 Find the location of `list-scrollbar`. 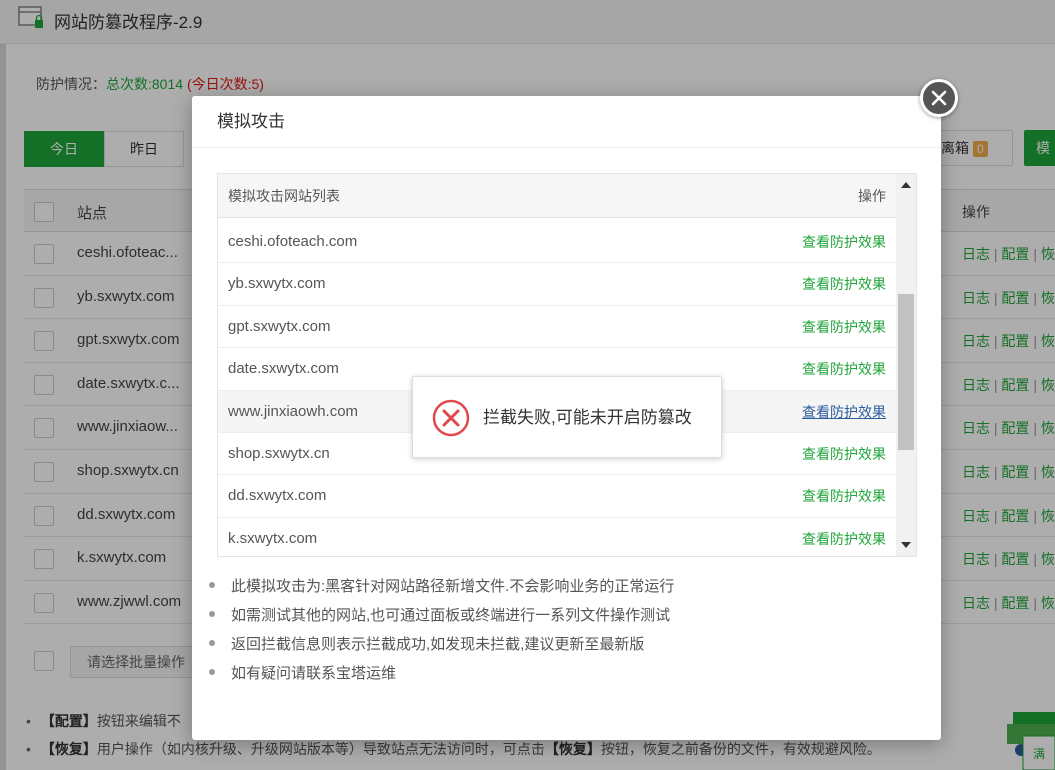

list-scrollbar is located at coordinates (906, 365).